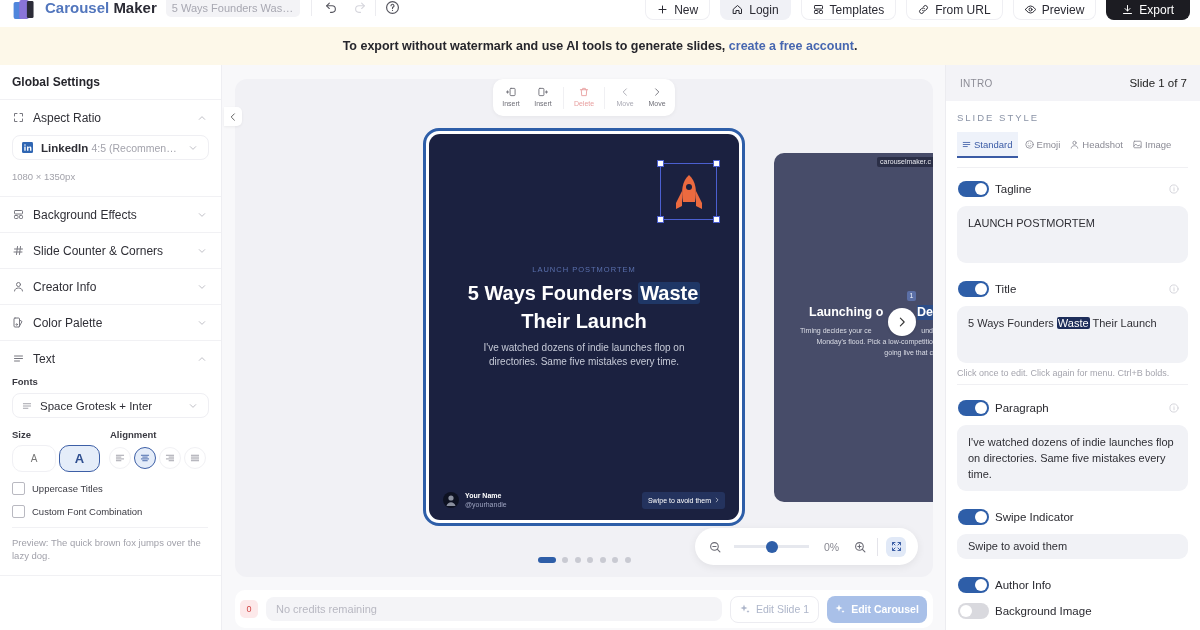 The image size is (1200, 630). I want to click on layout-icon, so click(18, 214).